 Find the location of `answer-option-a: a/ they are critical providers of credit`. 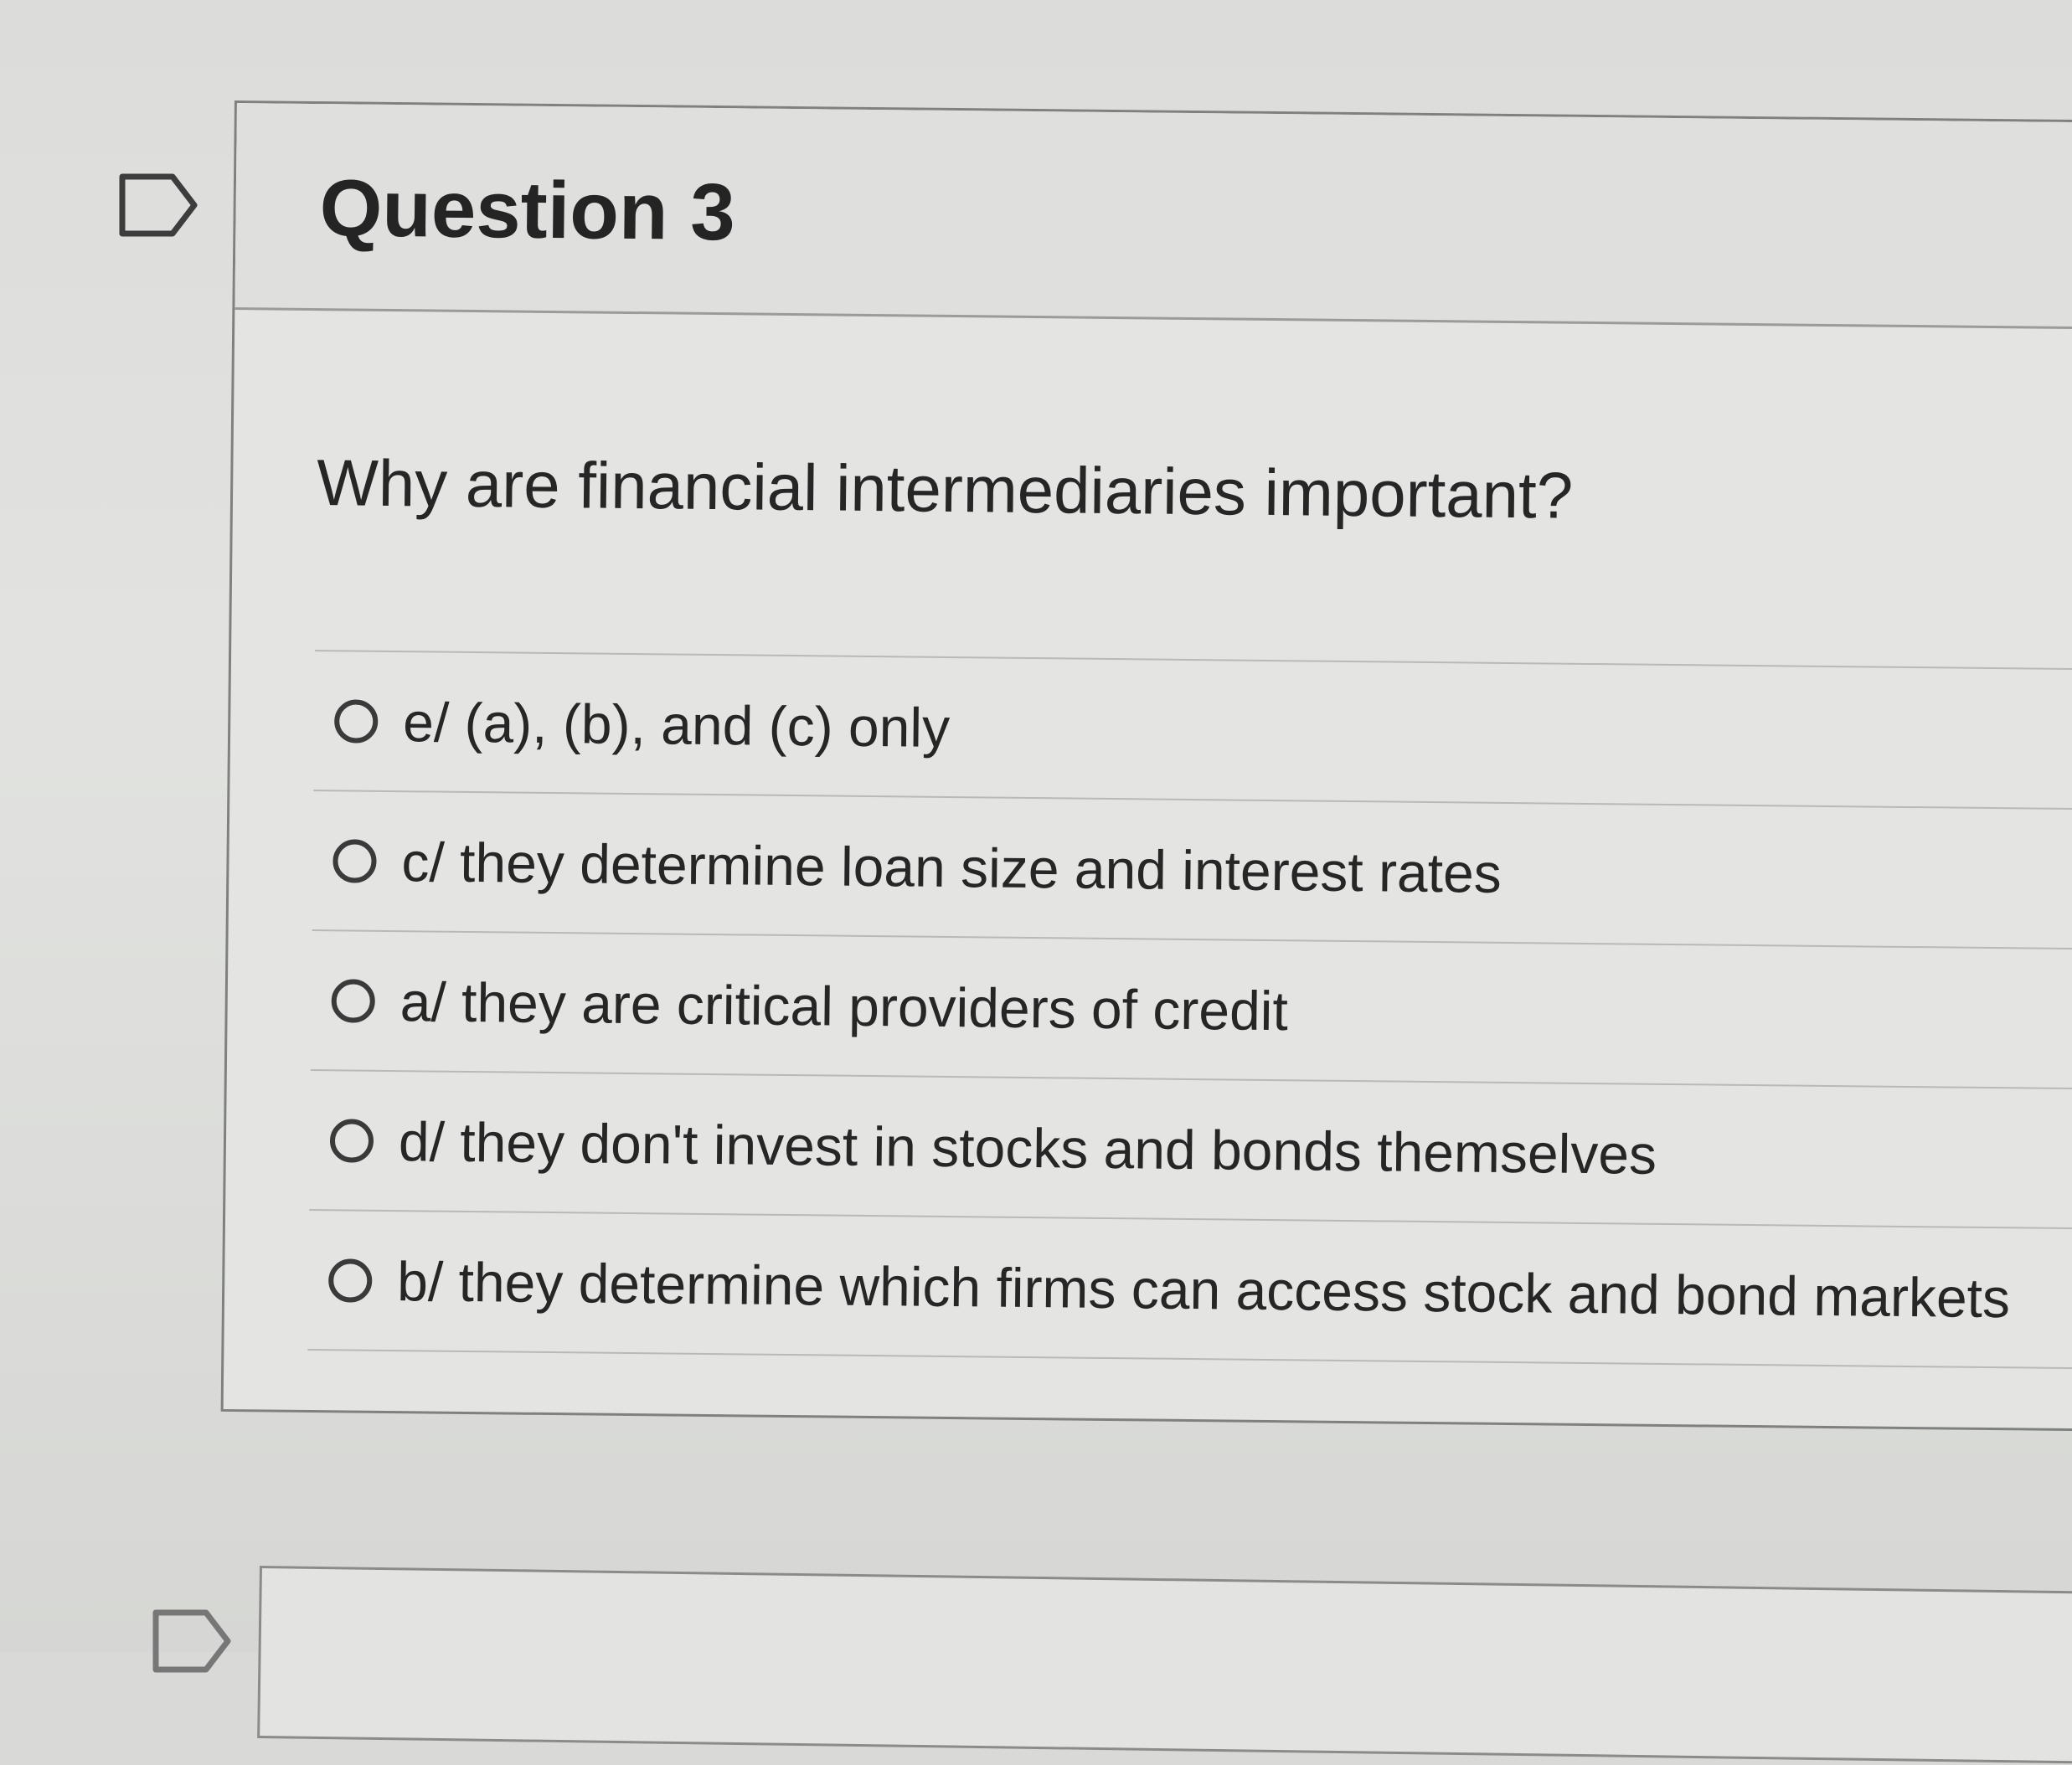

answer-option-a: a/ they are critical providers of credit is located at coordinates (1191, 1011).